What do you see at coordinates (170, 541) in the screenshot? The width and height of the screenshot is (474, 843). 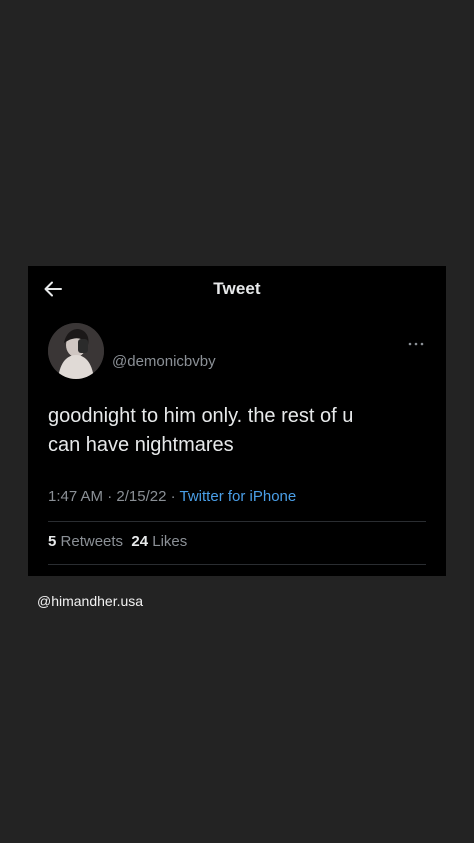 I see `likes-label: Likes` at bounding box center [170, 541].